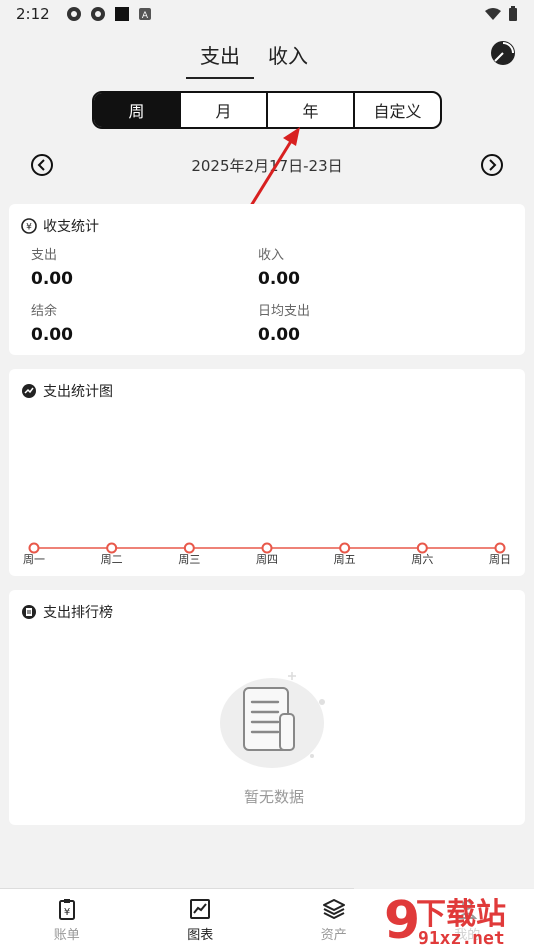 The height and width of the screenshot is (950, 534). I want to click on data-point-周一, so click(34, 548).